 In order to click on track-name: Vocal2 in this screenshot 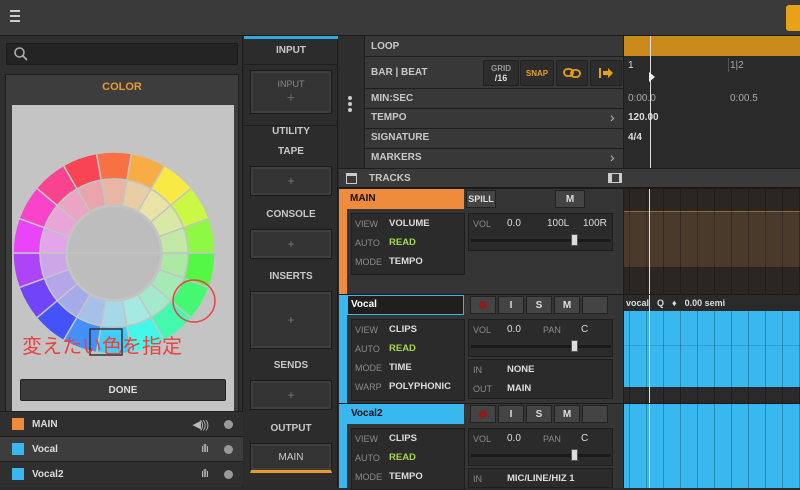, I will do `click(405, 414)`.